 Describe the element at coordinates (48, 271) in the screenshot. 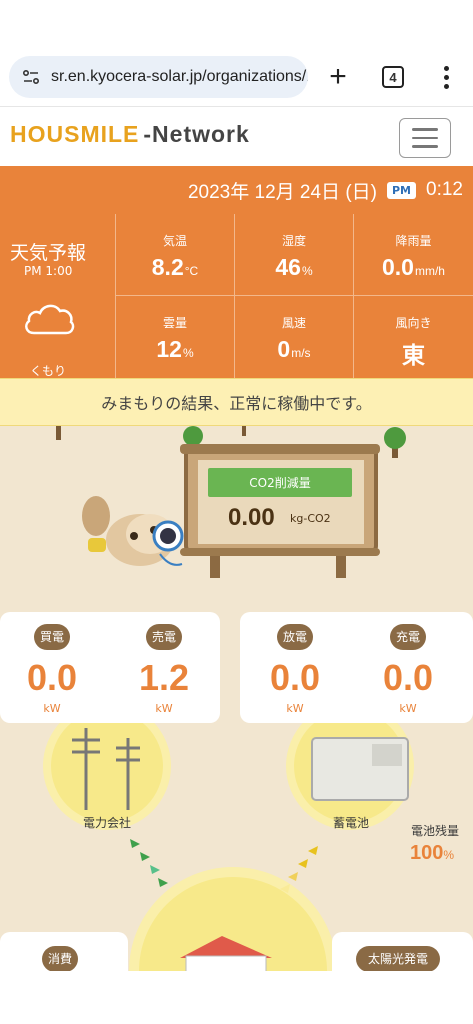

I see `forecast-time: PM 1:00` at that location.